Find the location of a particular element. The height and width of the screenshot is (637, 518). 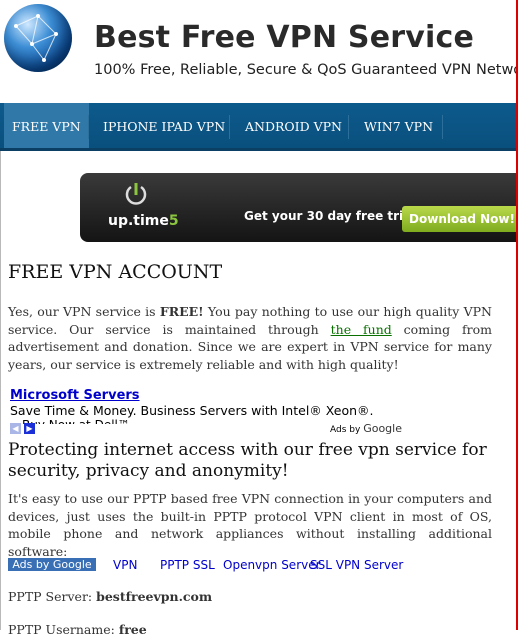

power-icon is located at coordinates (136, 194).